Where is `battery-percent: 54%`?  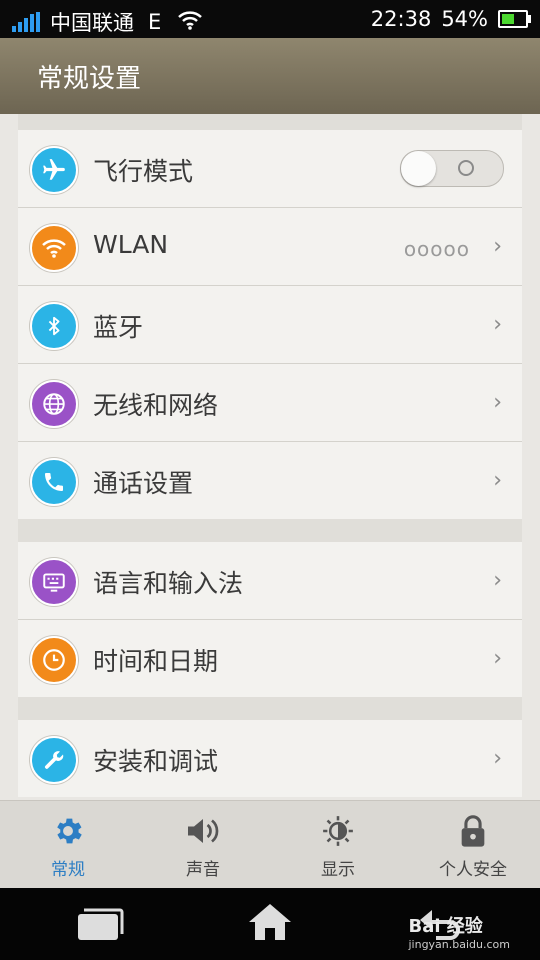
battery-percent: 54% is located at coordinates (464, 19).